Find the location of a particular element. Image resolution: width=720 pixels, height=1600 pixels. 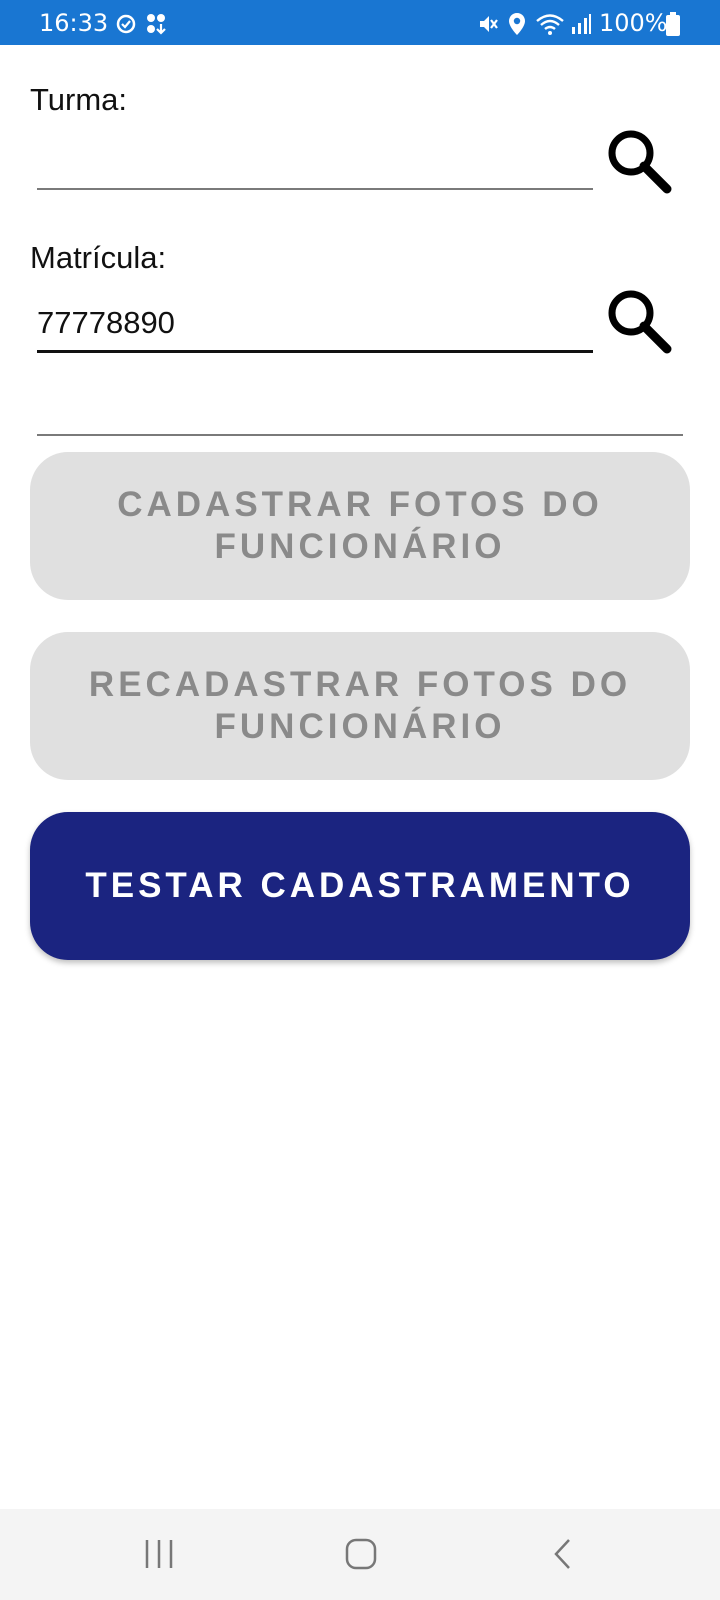

testar-cadastramento-button: TESTAR CADASTRAMENTO is located at coordinates (360, 886).